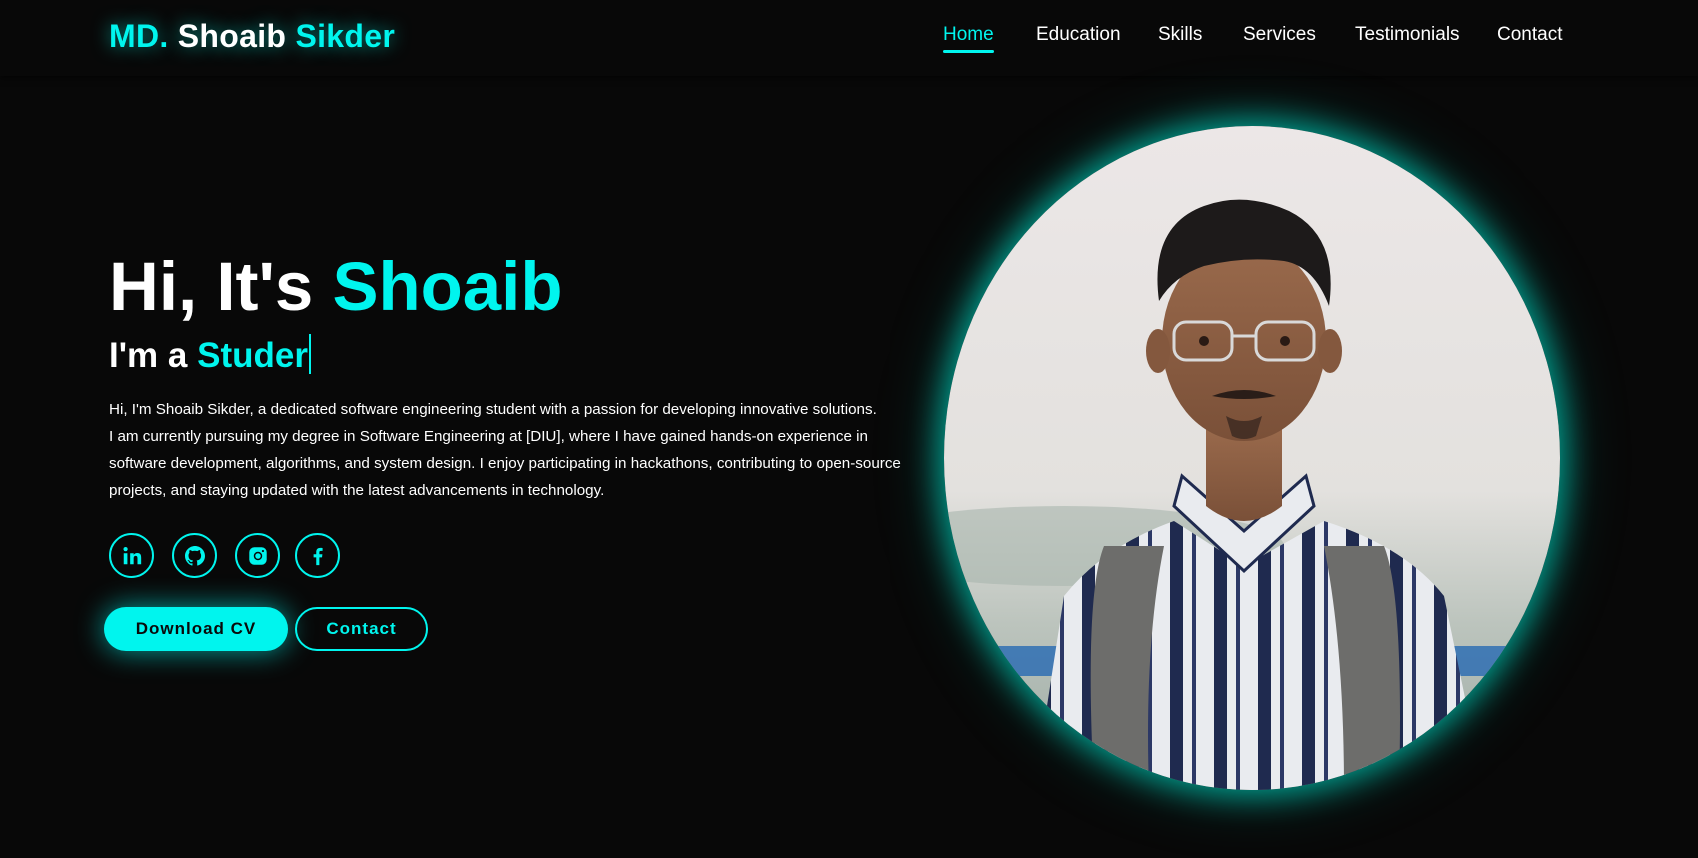  What do you see at coordinates (1407, 35) in the screenshot?
I see `nav-testimonials: Testimonials` at bounding box center [1407, 35].